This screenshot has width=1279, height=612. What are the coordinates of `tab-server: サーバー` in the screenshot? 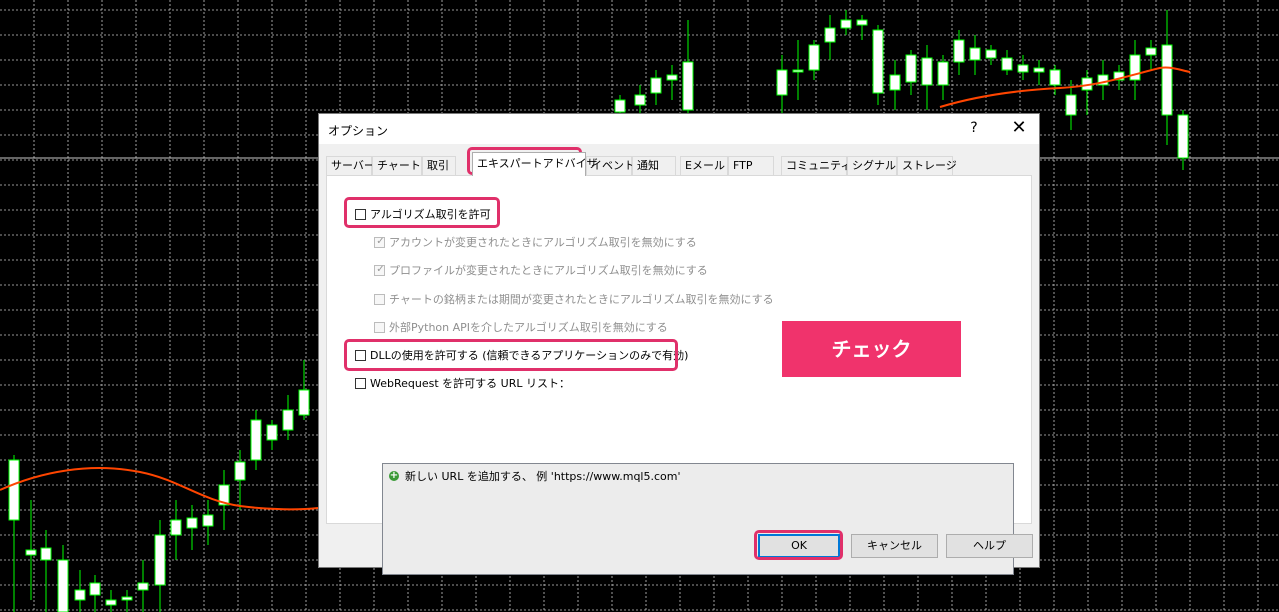 It's located at (350, 165).